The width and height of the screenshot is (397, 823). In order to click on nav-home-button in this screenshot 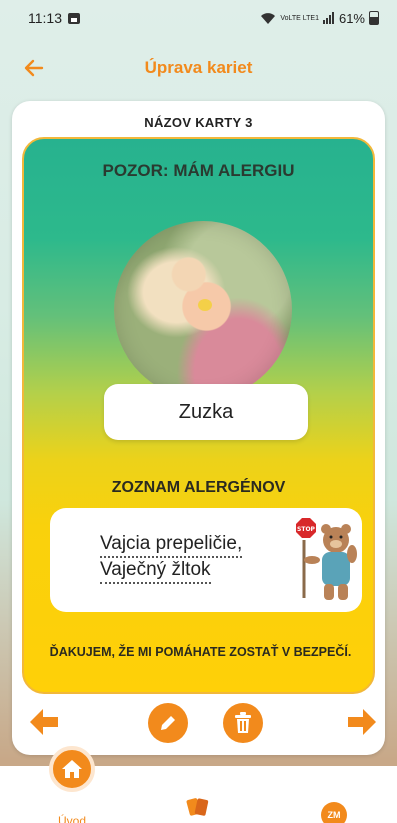, I will do `click(72, 769)`.